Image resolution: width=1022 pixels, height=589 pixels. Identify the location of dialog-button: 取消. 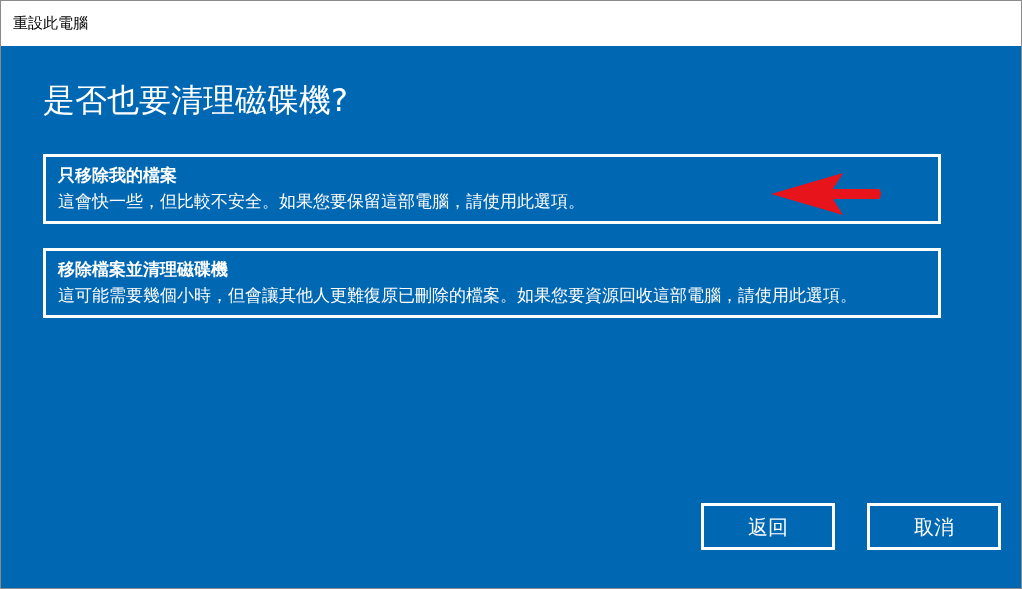
(934, 526).